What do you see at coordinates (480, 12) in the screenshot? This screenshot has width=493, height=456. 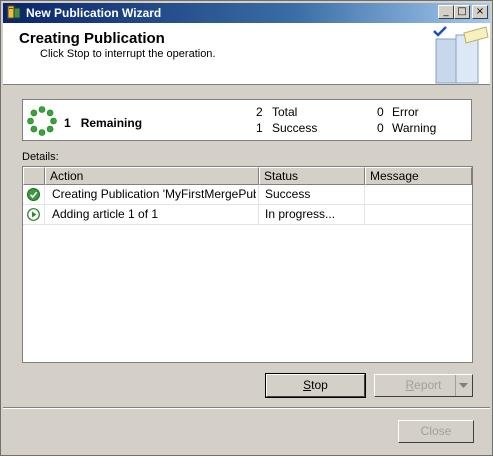 I see `close-icon: ×` at bounding box center [480, 12].